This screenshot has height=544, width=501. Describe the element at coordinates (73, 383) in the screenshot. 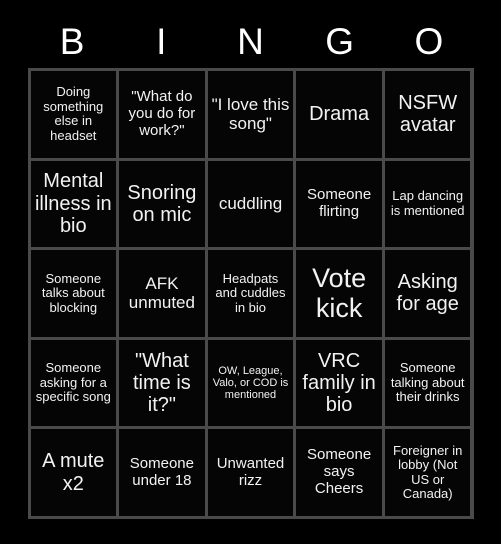

I see `bingo-cell-r4c1: Someone asking for a specific song` at that location.